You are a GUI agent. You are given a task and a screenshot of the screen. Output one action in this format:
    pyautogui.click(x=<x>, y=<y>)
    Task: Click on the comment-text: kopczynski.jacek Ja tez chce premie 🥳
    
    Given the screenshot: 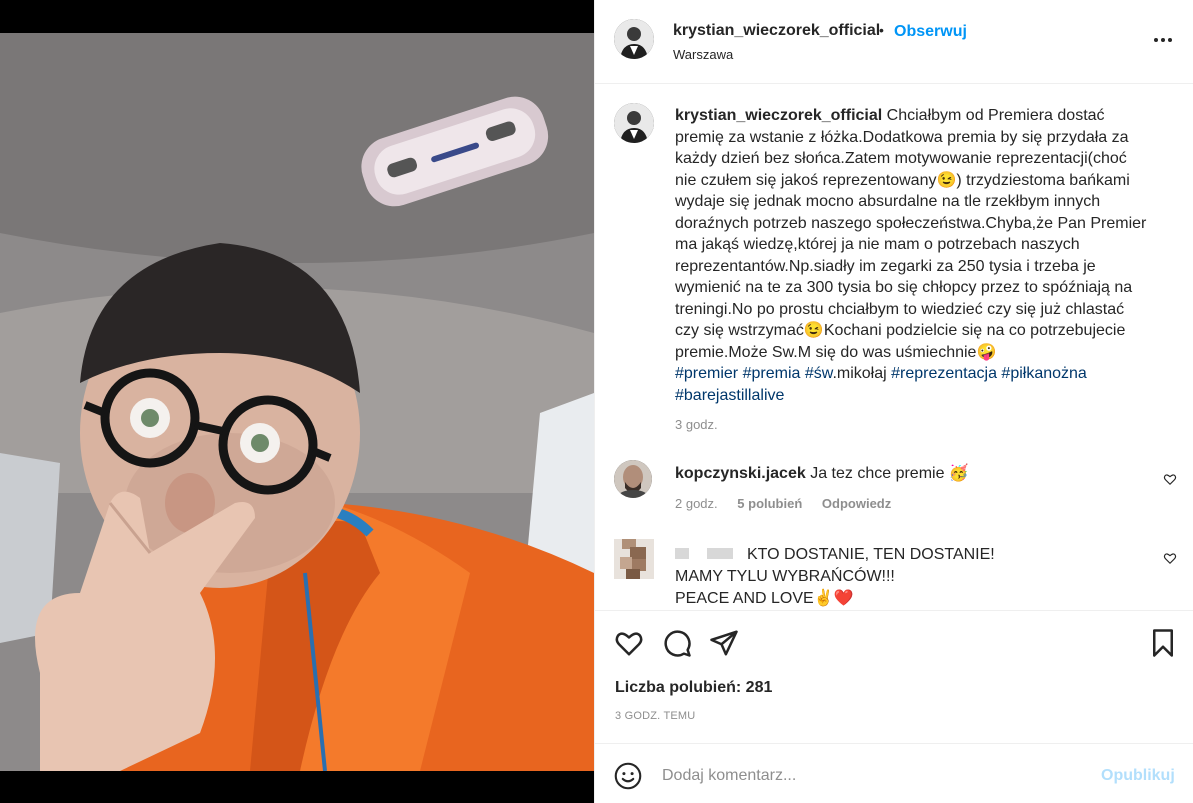 What is the action you would take?
    pyautogui.click(x=822, y=473)
    